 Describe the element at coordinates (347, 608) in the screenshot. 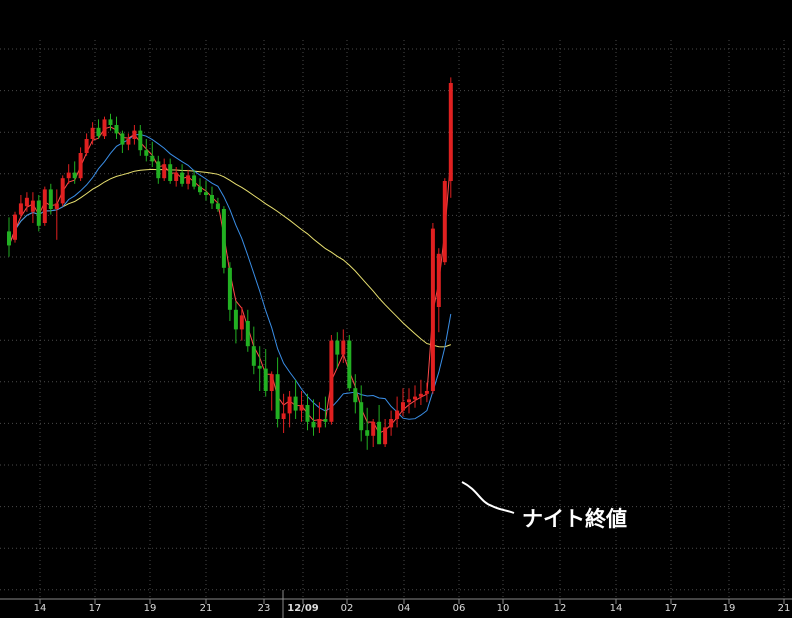

I see `x-tick-label: 02` at that location.